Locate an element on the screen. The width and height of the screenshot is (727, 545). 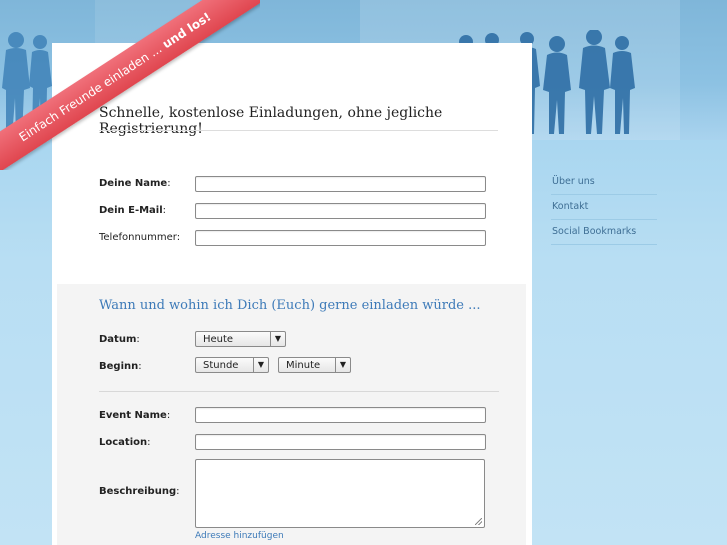
add-address-link: Adresse hinzufügen is located at coordinates (239, 536).